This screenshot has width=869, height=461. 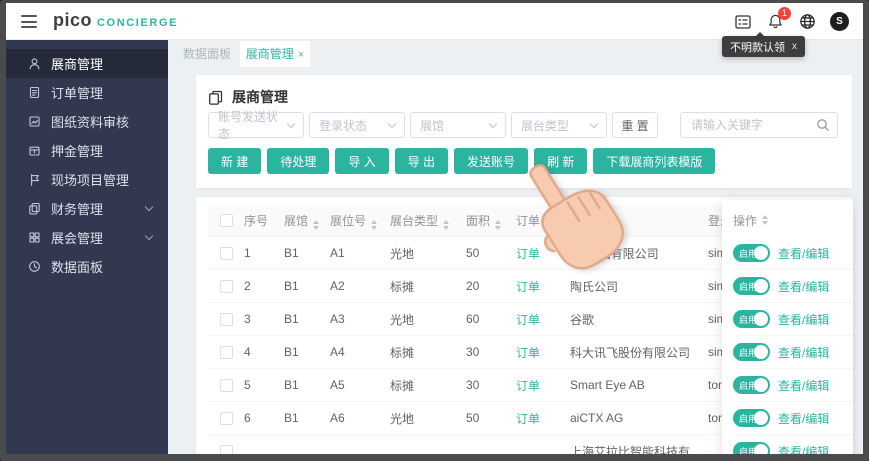 I want to click on cell-area: 50, so click(x=473, y=253).